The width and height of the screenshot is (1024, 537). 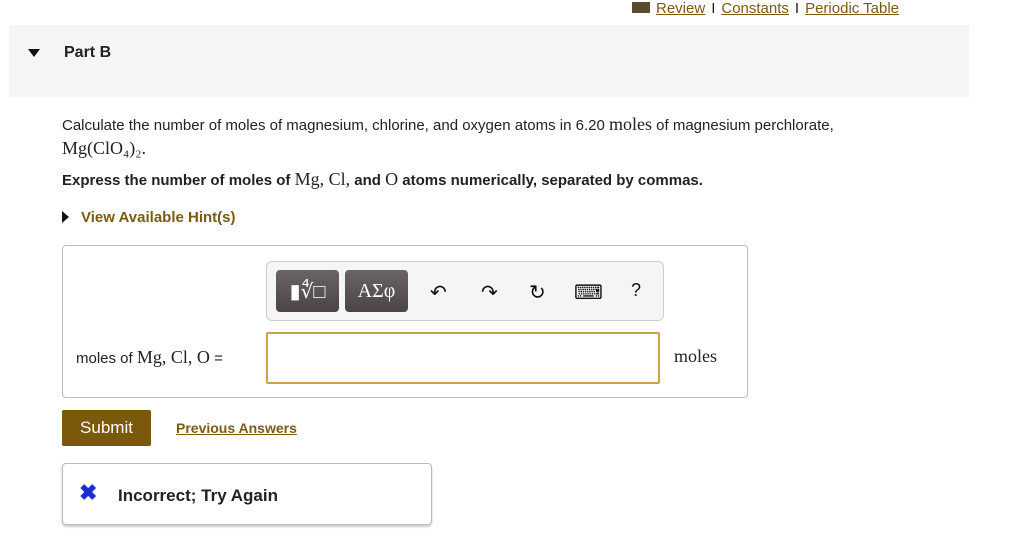 What do you see at coordinates (65, 217) in the screenshot?
I see `expand-triangle-icon` at bounding box center [65, 217].